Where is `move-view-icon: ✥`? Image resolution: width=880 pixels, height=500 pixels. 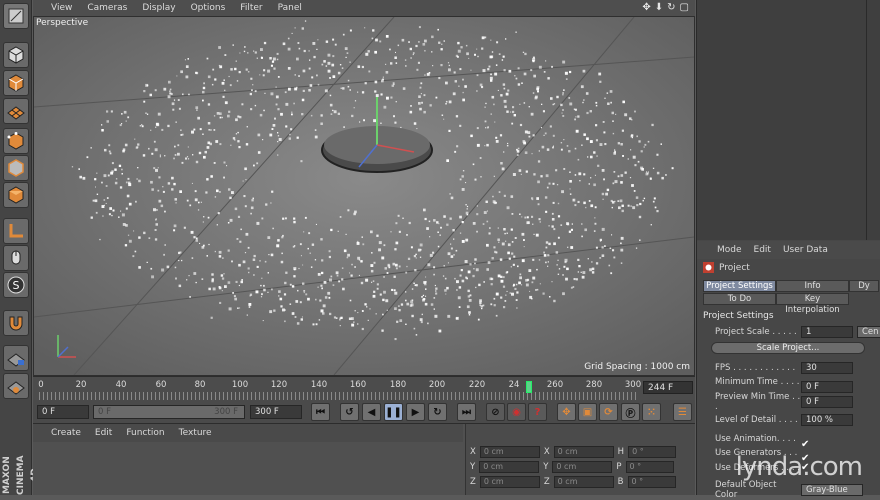
move-view-icon: ✥ is located at coordinates (646, 7).